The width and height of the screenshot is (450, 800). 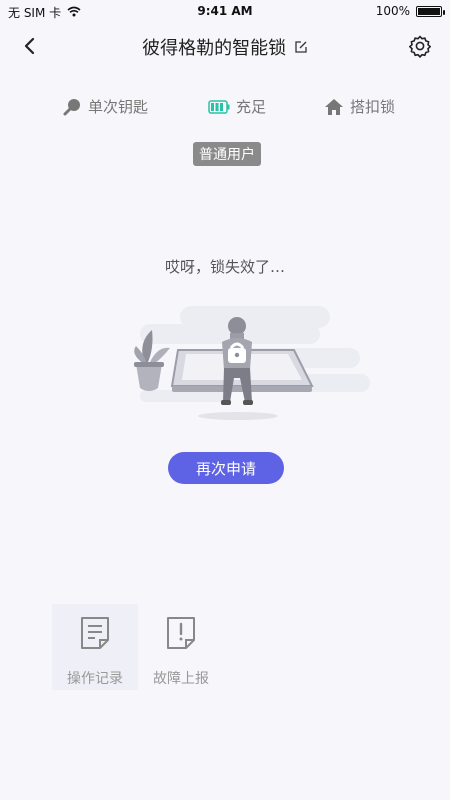 What do you see at coordinates (181, 679) in the screenshot?
I see `fault-report-label: 故障上报` at bounding box center [181, 679].